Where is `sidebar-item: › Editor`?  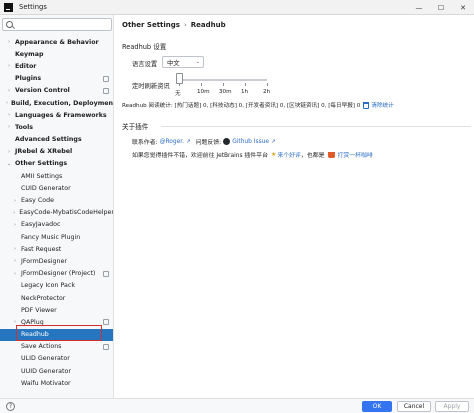 sidebar-item: › Editor is located at coordinates (56, 66).